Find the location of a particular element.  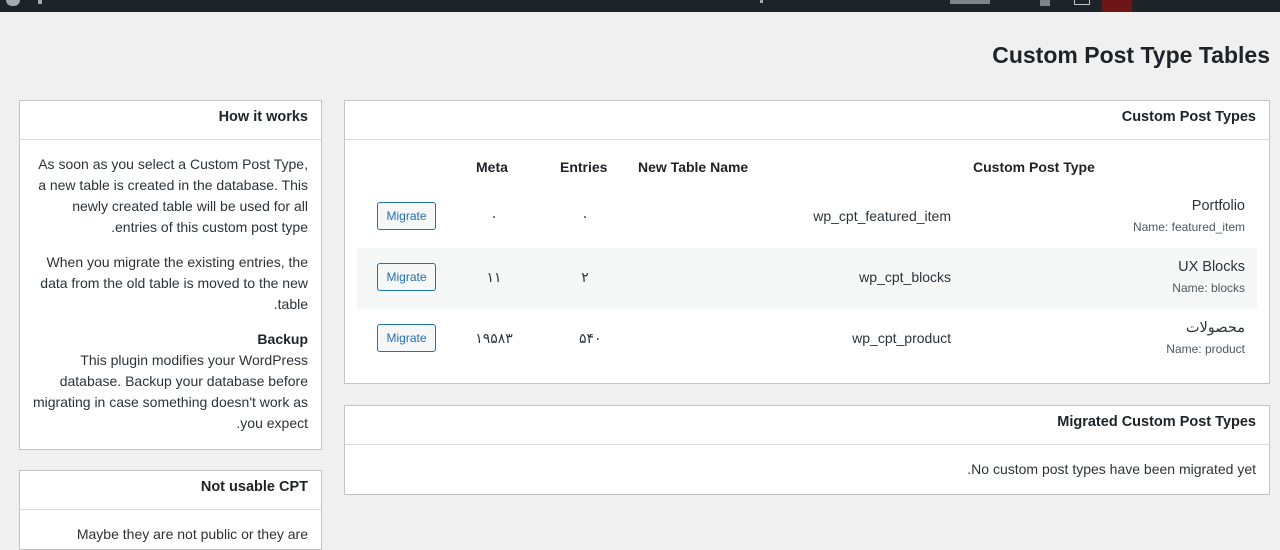

admin-bar is located at coordinates (640, 6).